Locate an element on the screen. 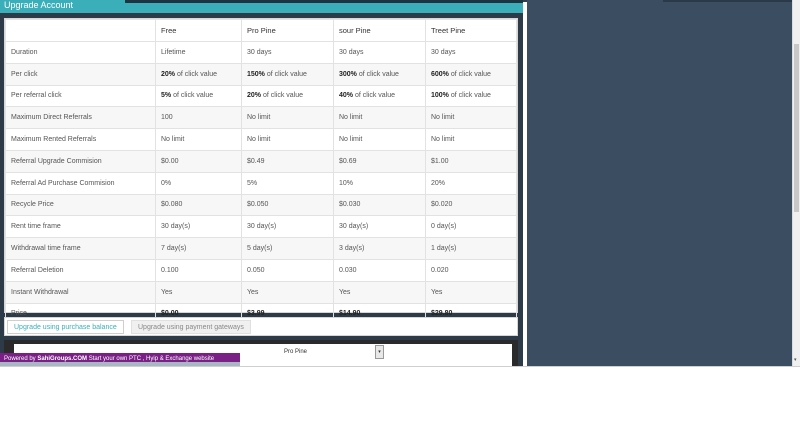 Image resolution: width=800 pixels, height=434 pixels. cell-value-bold: 150% is located at coordinates (256, 74).